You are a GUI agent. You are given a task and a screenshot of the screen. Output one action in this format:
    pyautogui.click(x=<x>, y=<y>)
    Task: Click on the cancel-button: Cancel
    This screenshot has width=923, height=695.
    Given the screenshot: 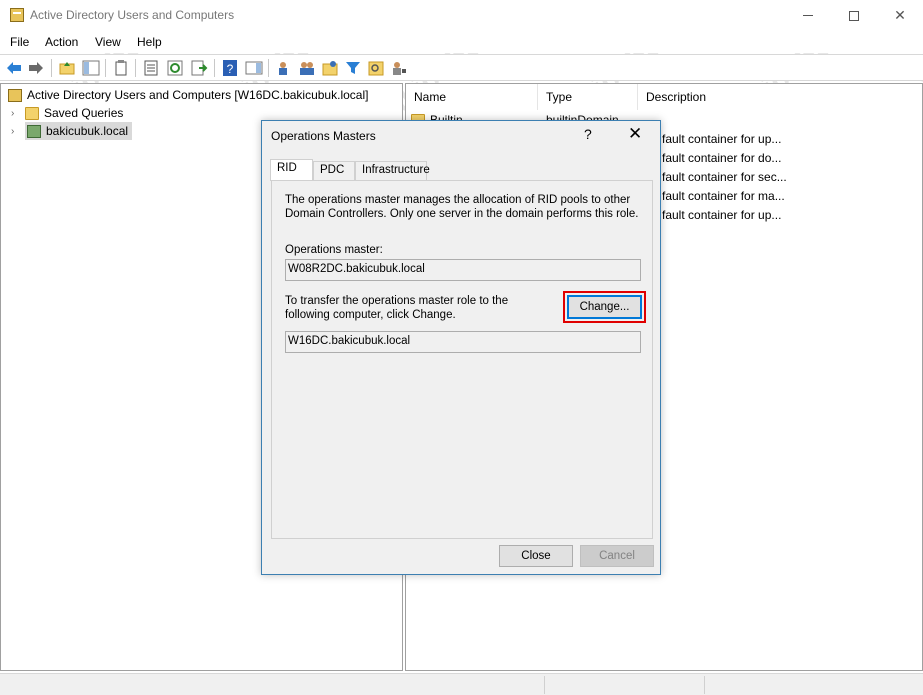 What is the action you would take?
    pyautogui.click(x=617, y=556)
    